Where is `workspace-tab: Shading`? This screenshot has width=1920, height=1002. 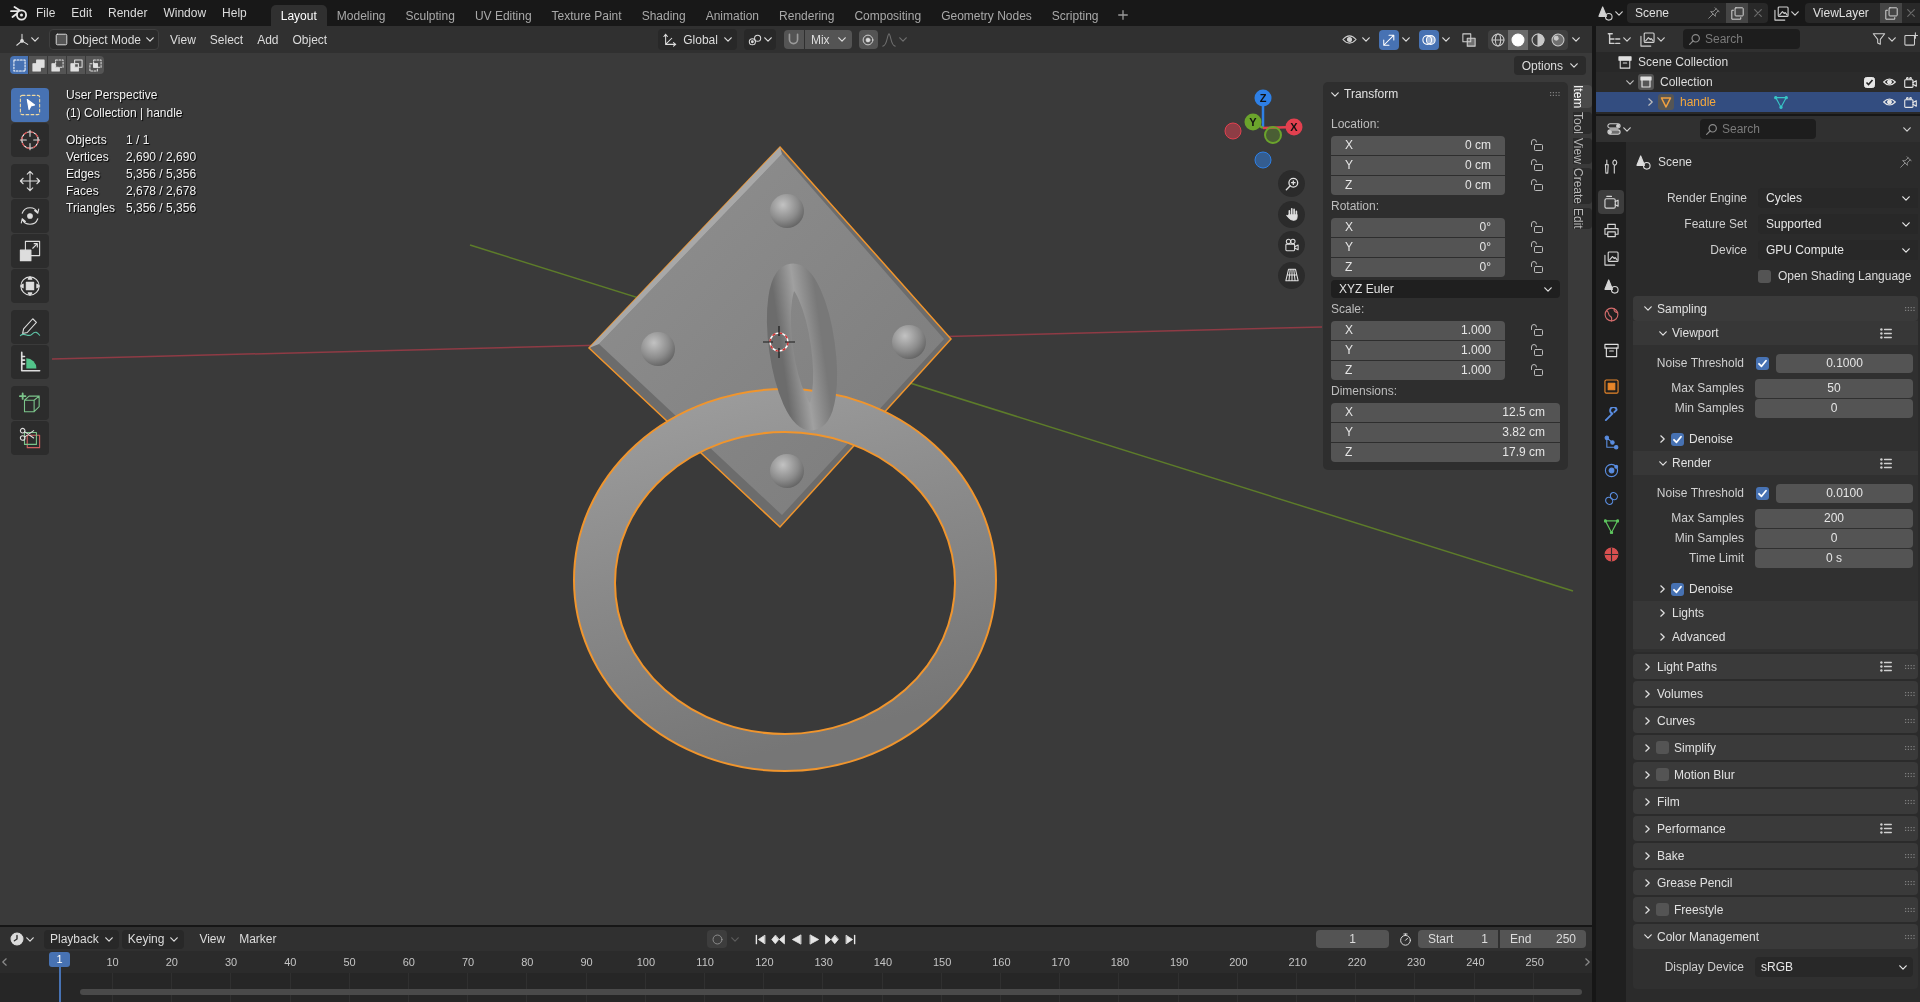 workspace-tab: Shading is located at coordinates (663, 15).